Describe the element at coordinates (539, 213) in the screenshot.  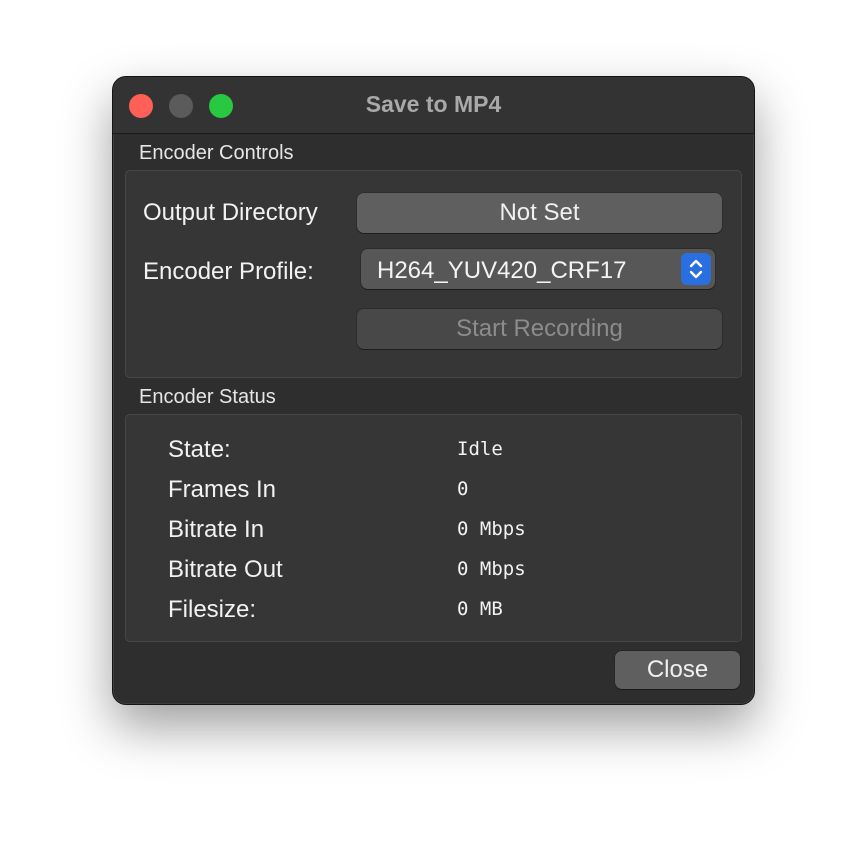
I see `output-directory-button: Not Set` at that location.